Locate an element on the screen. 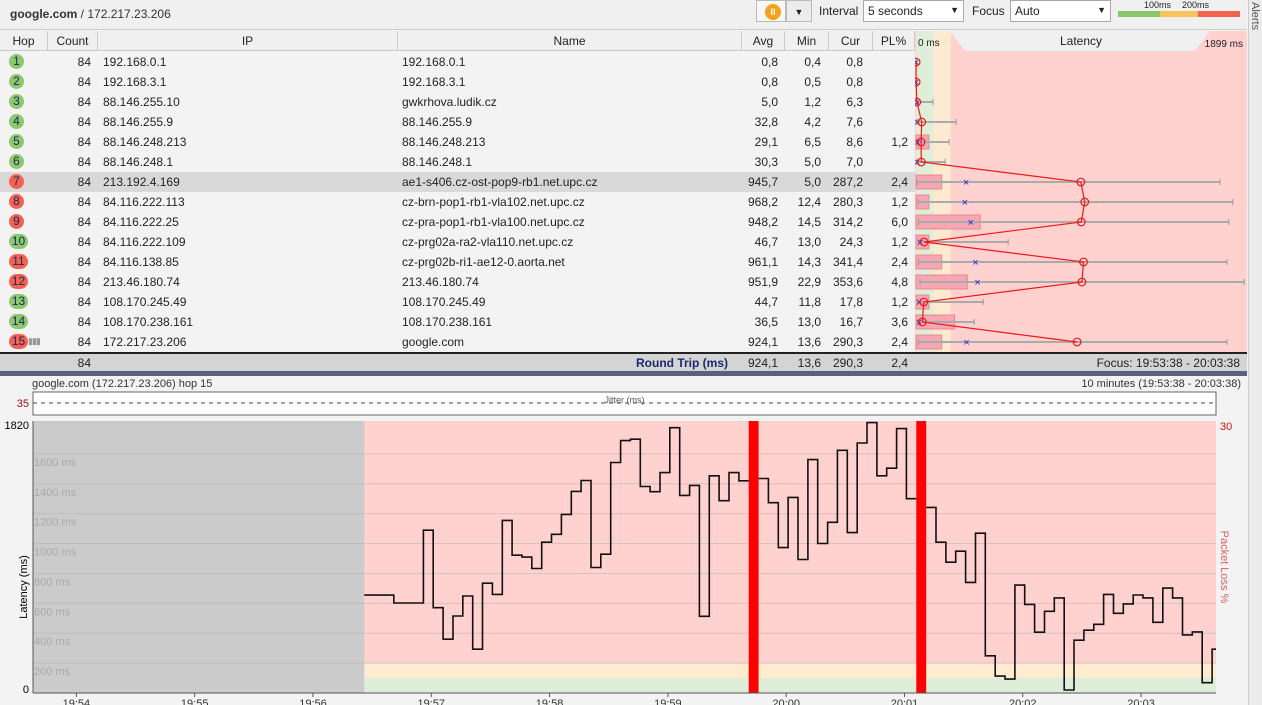 The height and width of the screenshot is (705, 1262). gridline-label: 800 ms is located at coordinates (52, 582).